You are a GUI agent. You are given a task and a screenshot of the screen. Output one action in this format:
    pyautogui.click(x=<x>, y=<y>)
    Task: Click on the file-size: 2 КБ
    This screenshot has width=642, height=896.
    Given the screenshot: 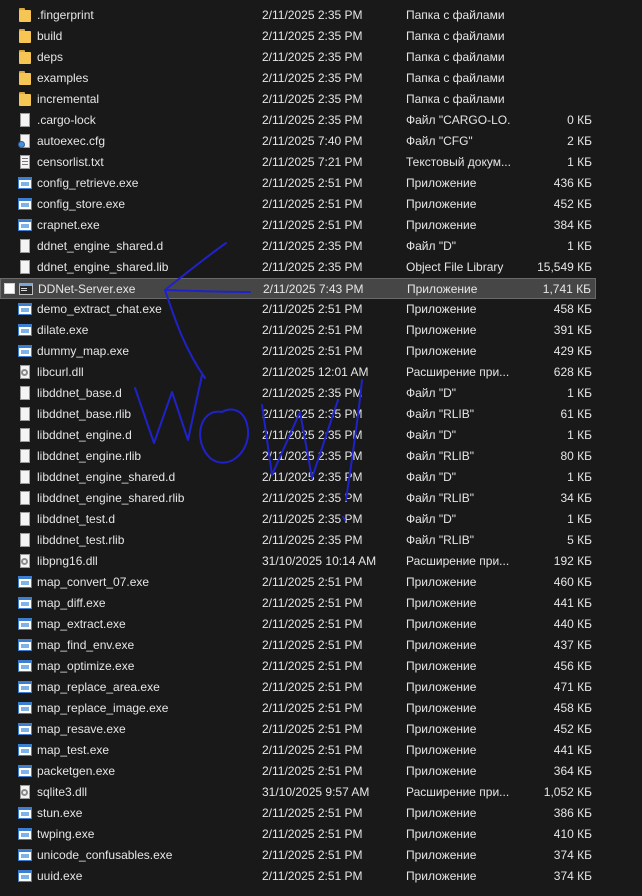 What is the action you would take?
    pyautogui.click(x=579, y=141)
    